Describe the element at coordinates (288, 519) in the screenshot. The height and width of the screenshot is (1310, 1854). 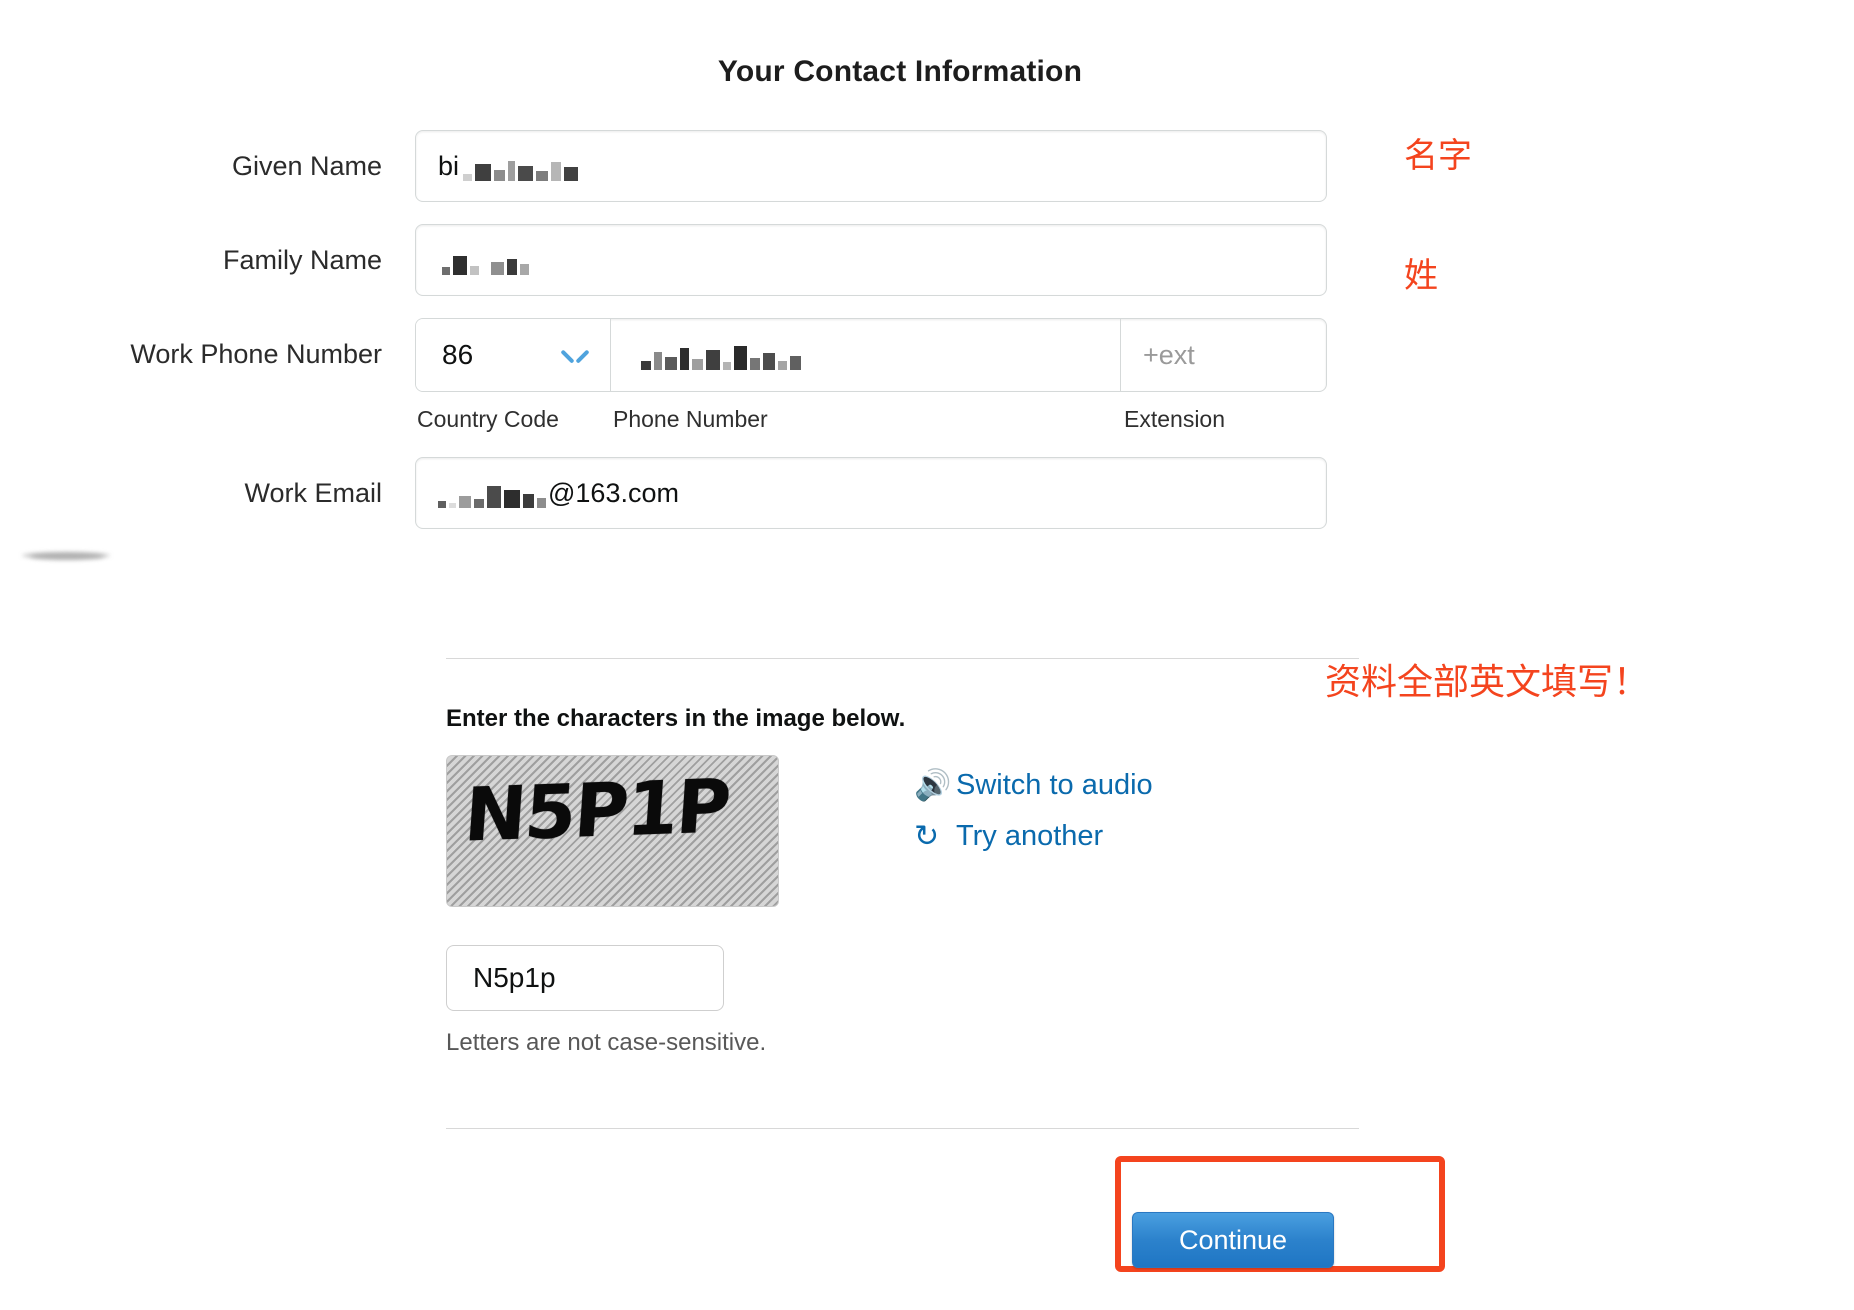
I see `work-email-redaction` at that location.